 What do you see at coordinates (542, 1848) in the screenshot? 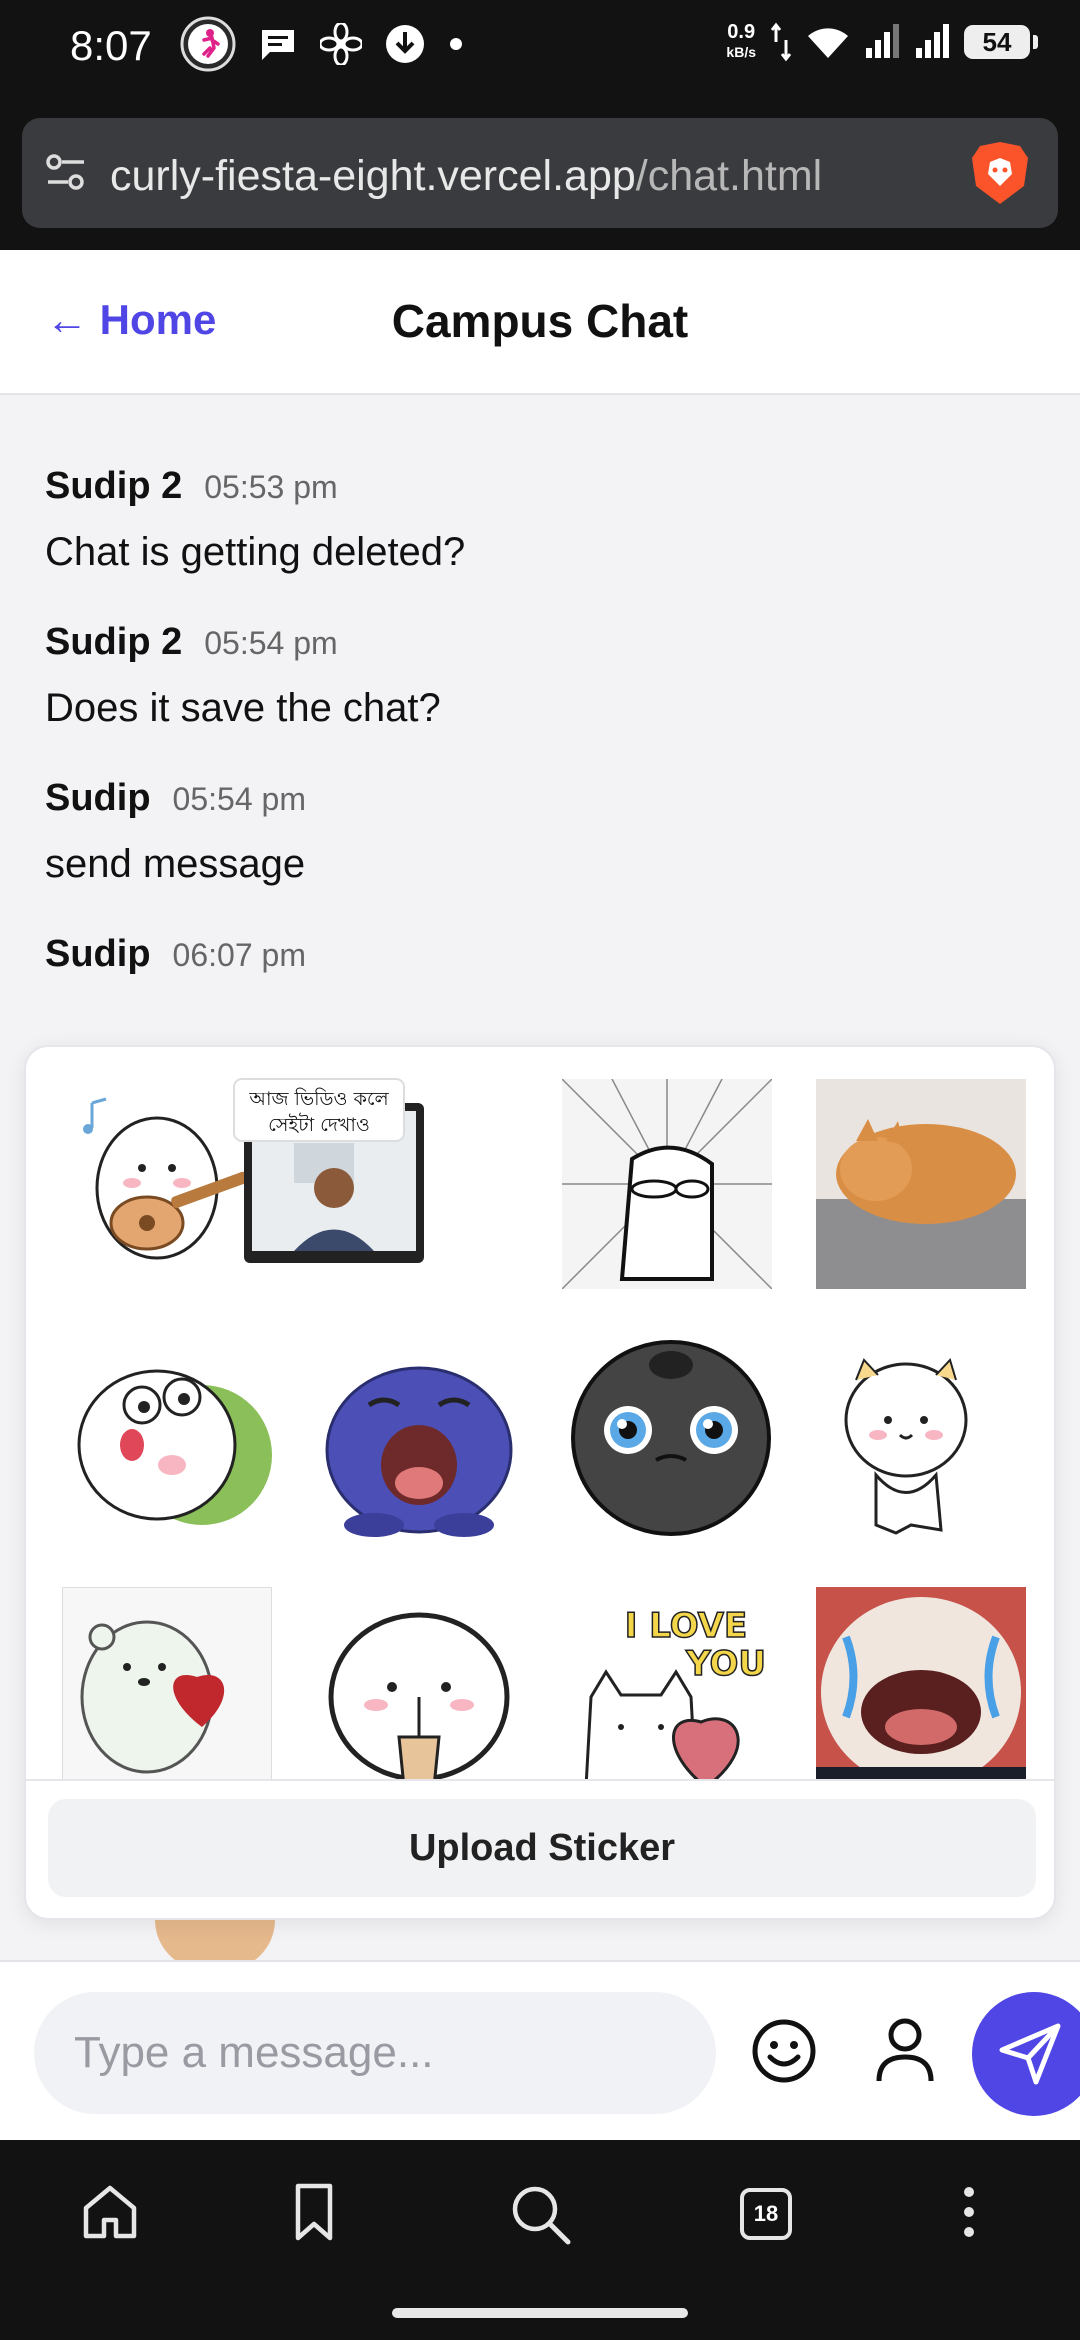
I see `upload-sticker-button: Upload Sticker` at bounding box center [542, 1848].